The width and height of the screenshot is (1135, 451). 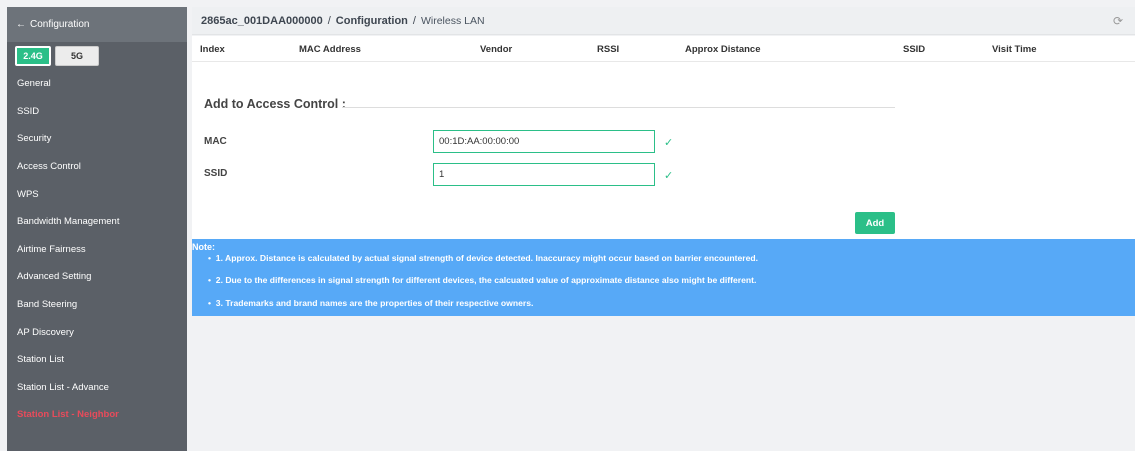 What do you see at coordinates (97, 139) in the screenshot?
I see `sidebar-item-security: Security` at bounding box center [97, 139].